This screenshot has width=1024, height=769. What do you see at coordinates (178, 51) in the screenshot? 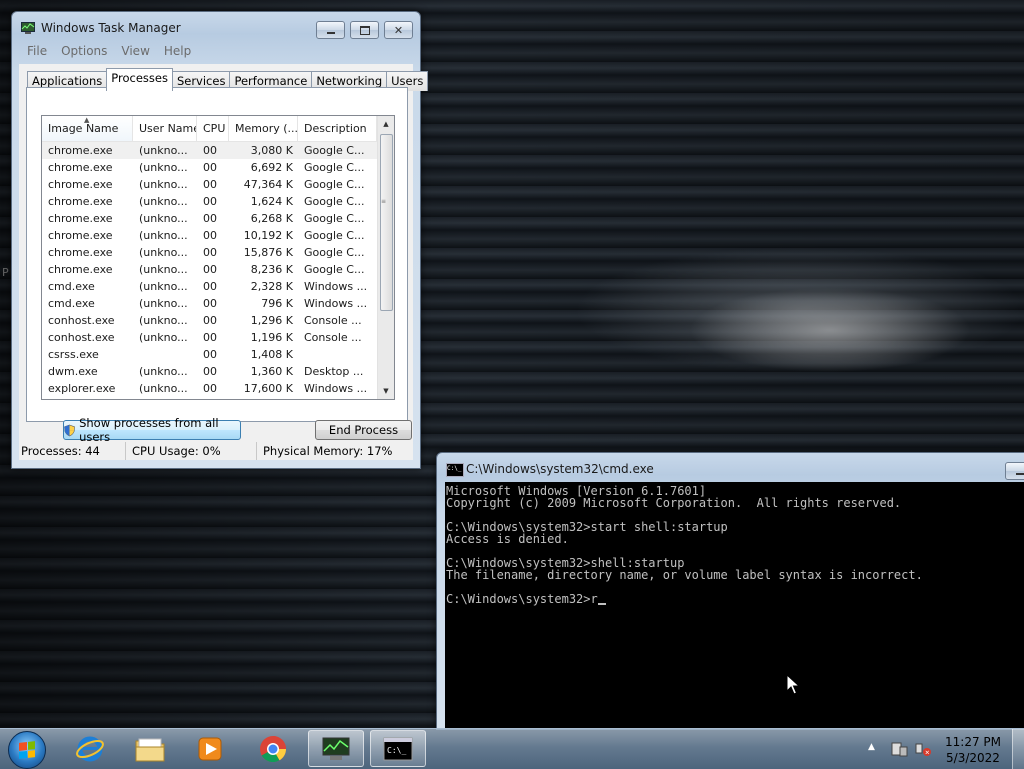
I see `menu-help: Help` at bounding box center [178, 51].